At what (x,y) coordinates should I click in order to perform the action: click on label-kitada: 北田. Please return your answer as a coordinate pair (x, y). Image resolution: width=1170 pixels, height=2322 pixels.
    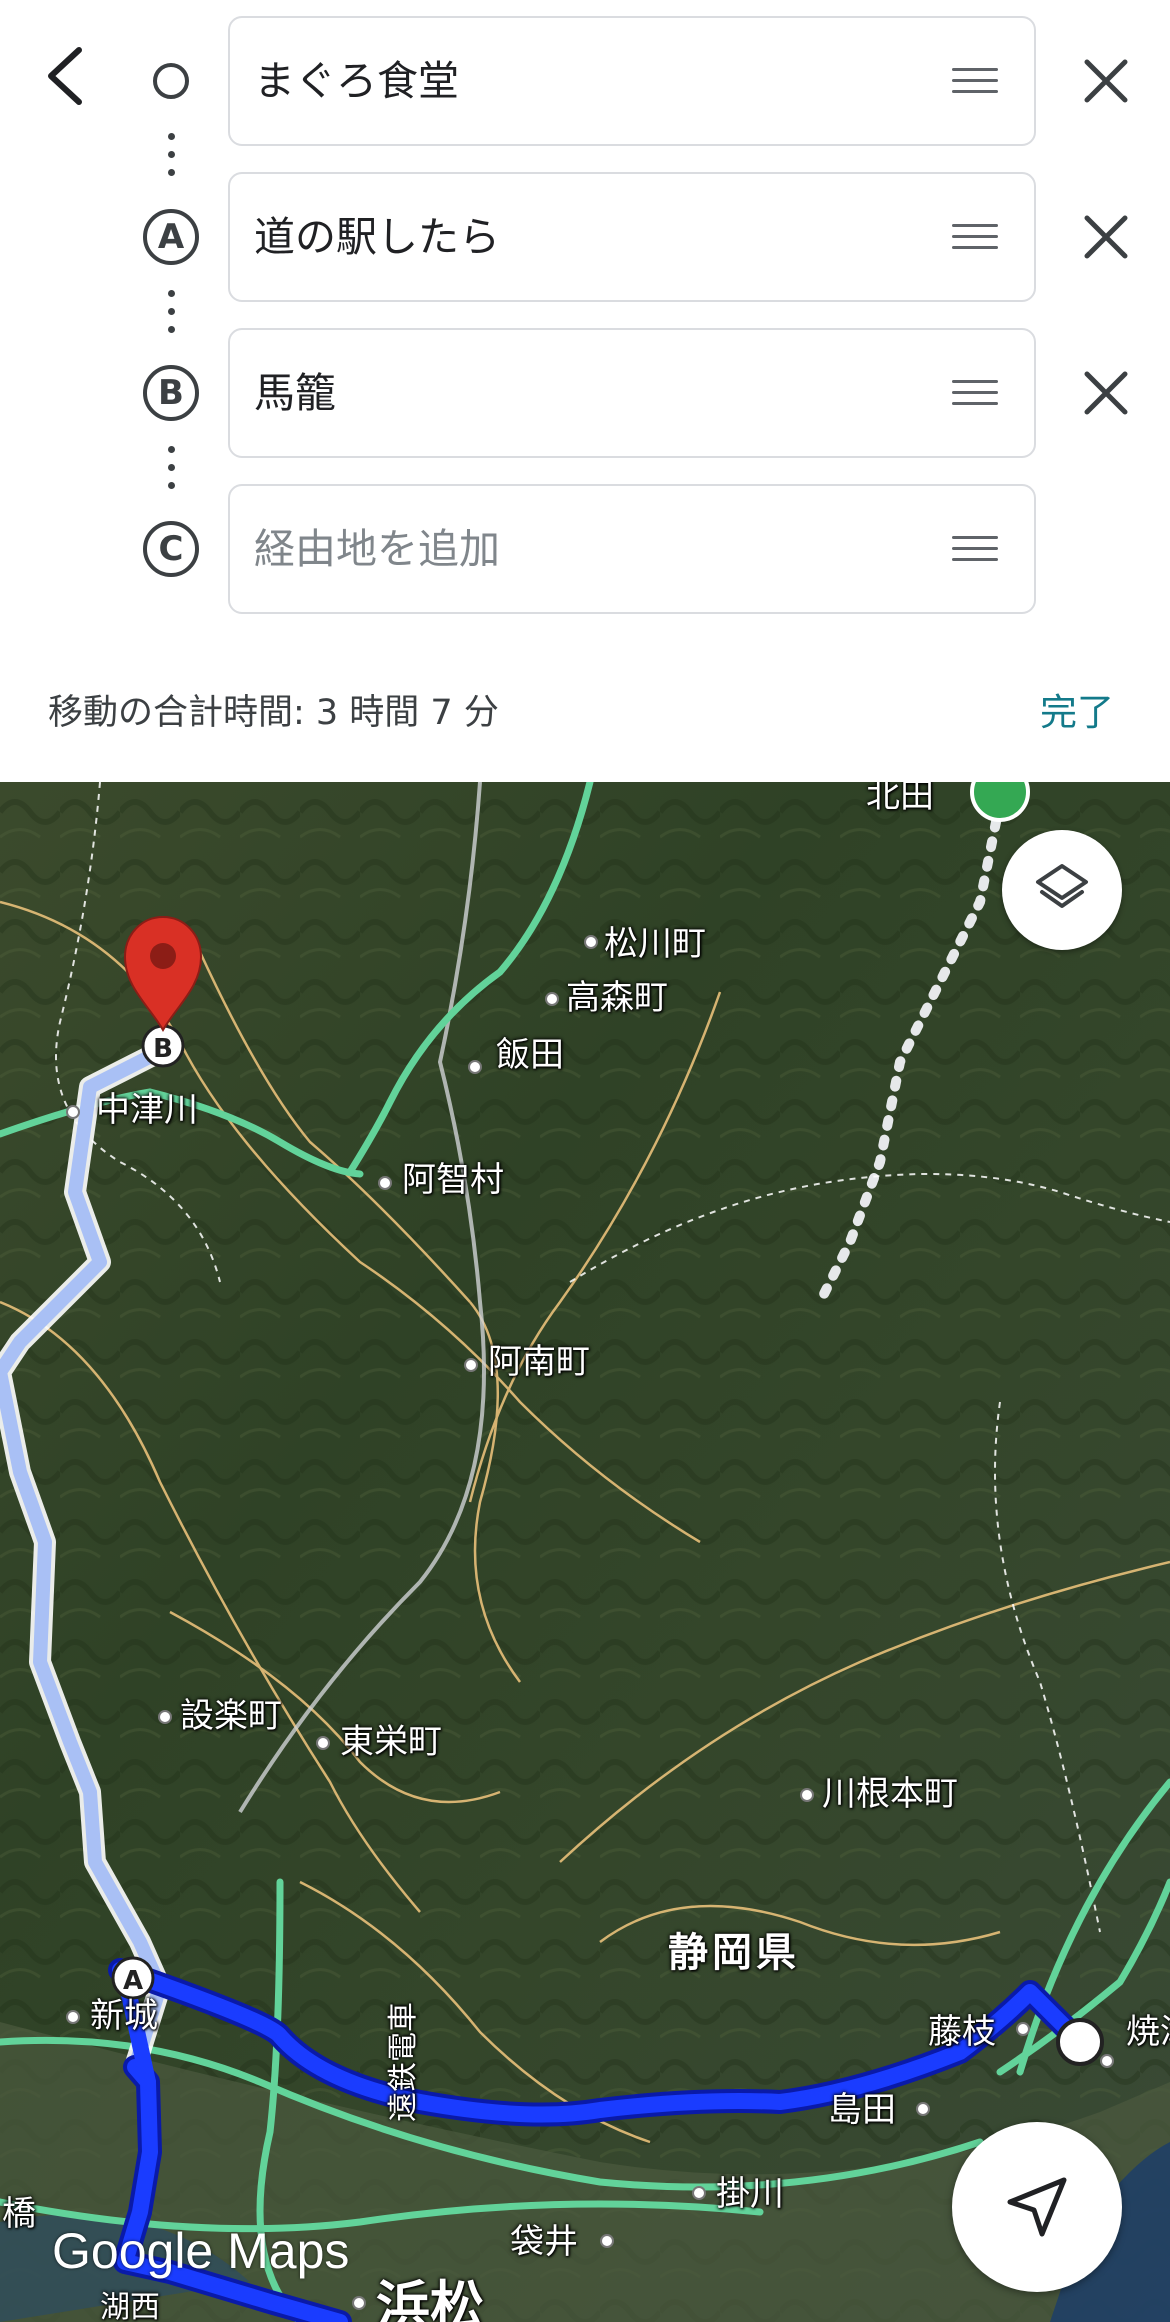
    Looking at the image, I should click on (900, 799).